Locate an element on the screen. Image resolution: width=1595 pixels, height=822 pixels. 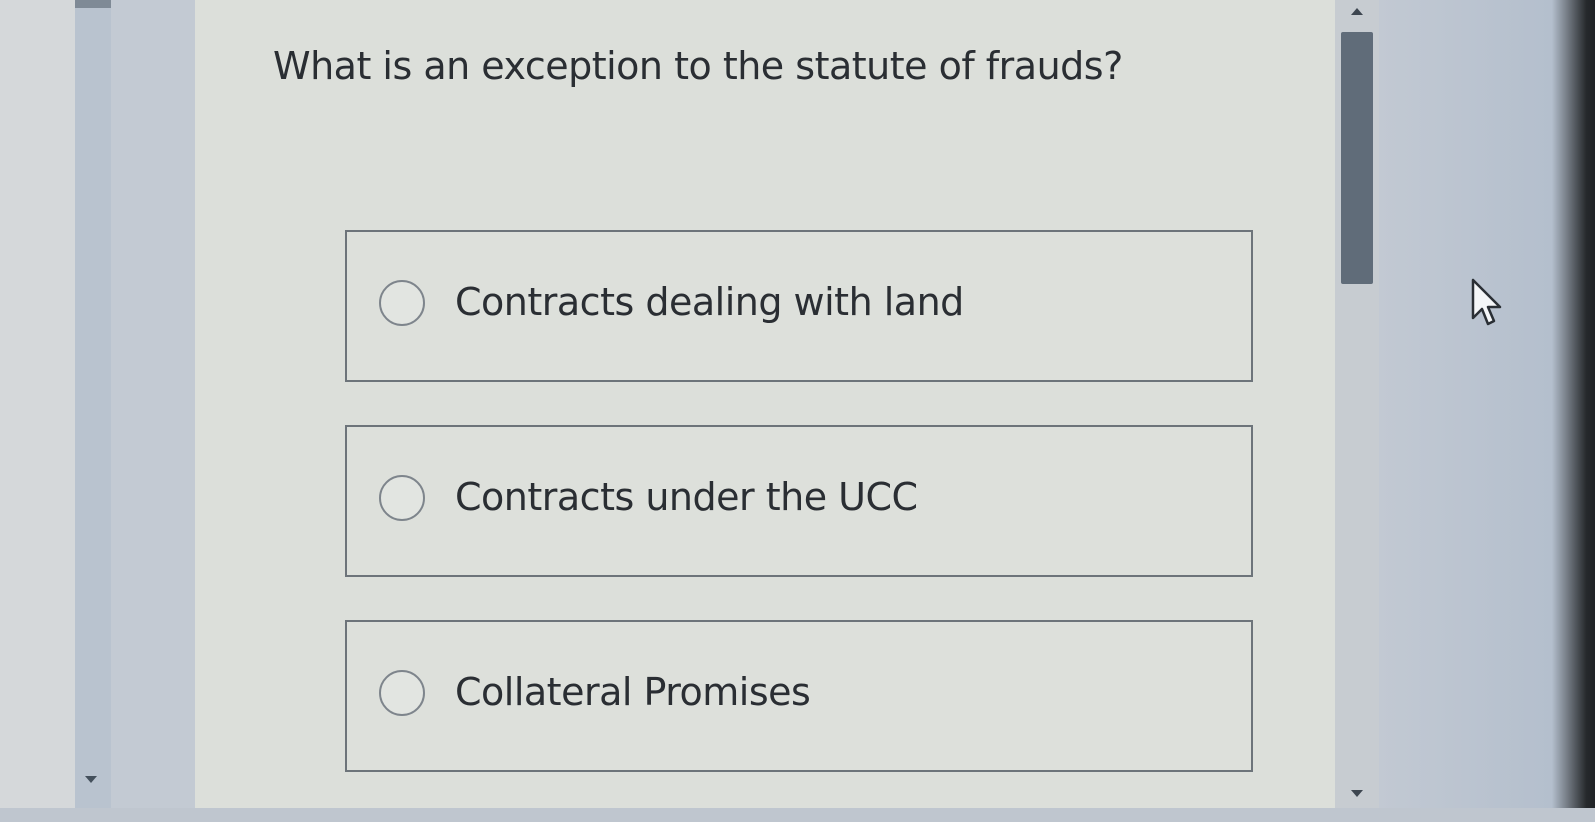
answer-option-collateral: Collateral Promises is located at coordinates (799, 696).